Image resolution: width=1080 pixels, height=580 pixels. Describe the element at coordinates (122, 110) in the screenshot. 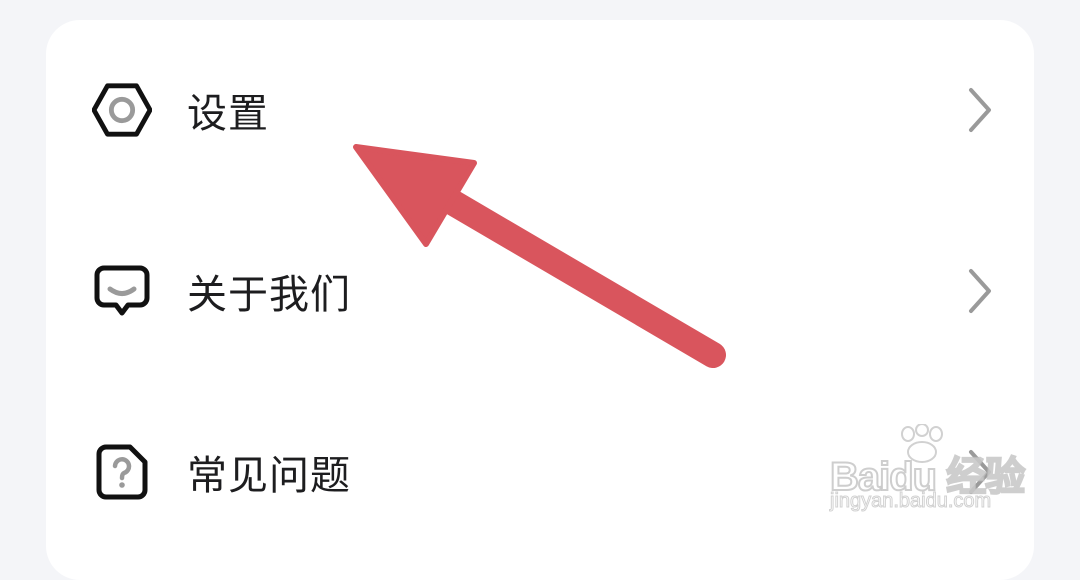

I see `settings-hexagon-icon` at that location.